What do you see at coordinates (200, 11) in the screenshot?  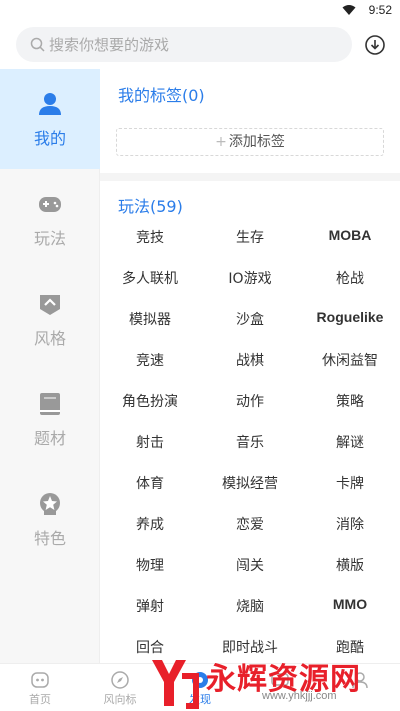 I see `status-bar: 9:52` at bounding box center [200, 11].